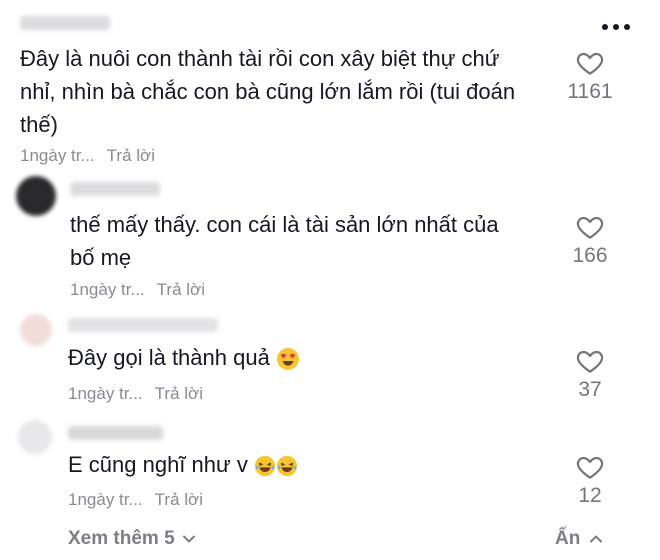 This screenshot has width=660, height=560. Describe the element at coordinates (590, 76) in the screenshot. I see `like-button: 1161` at that location.